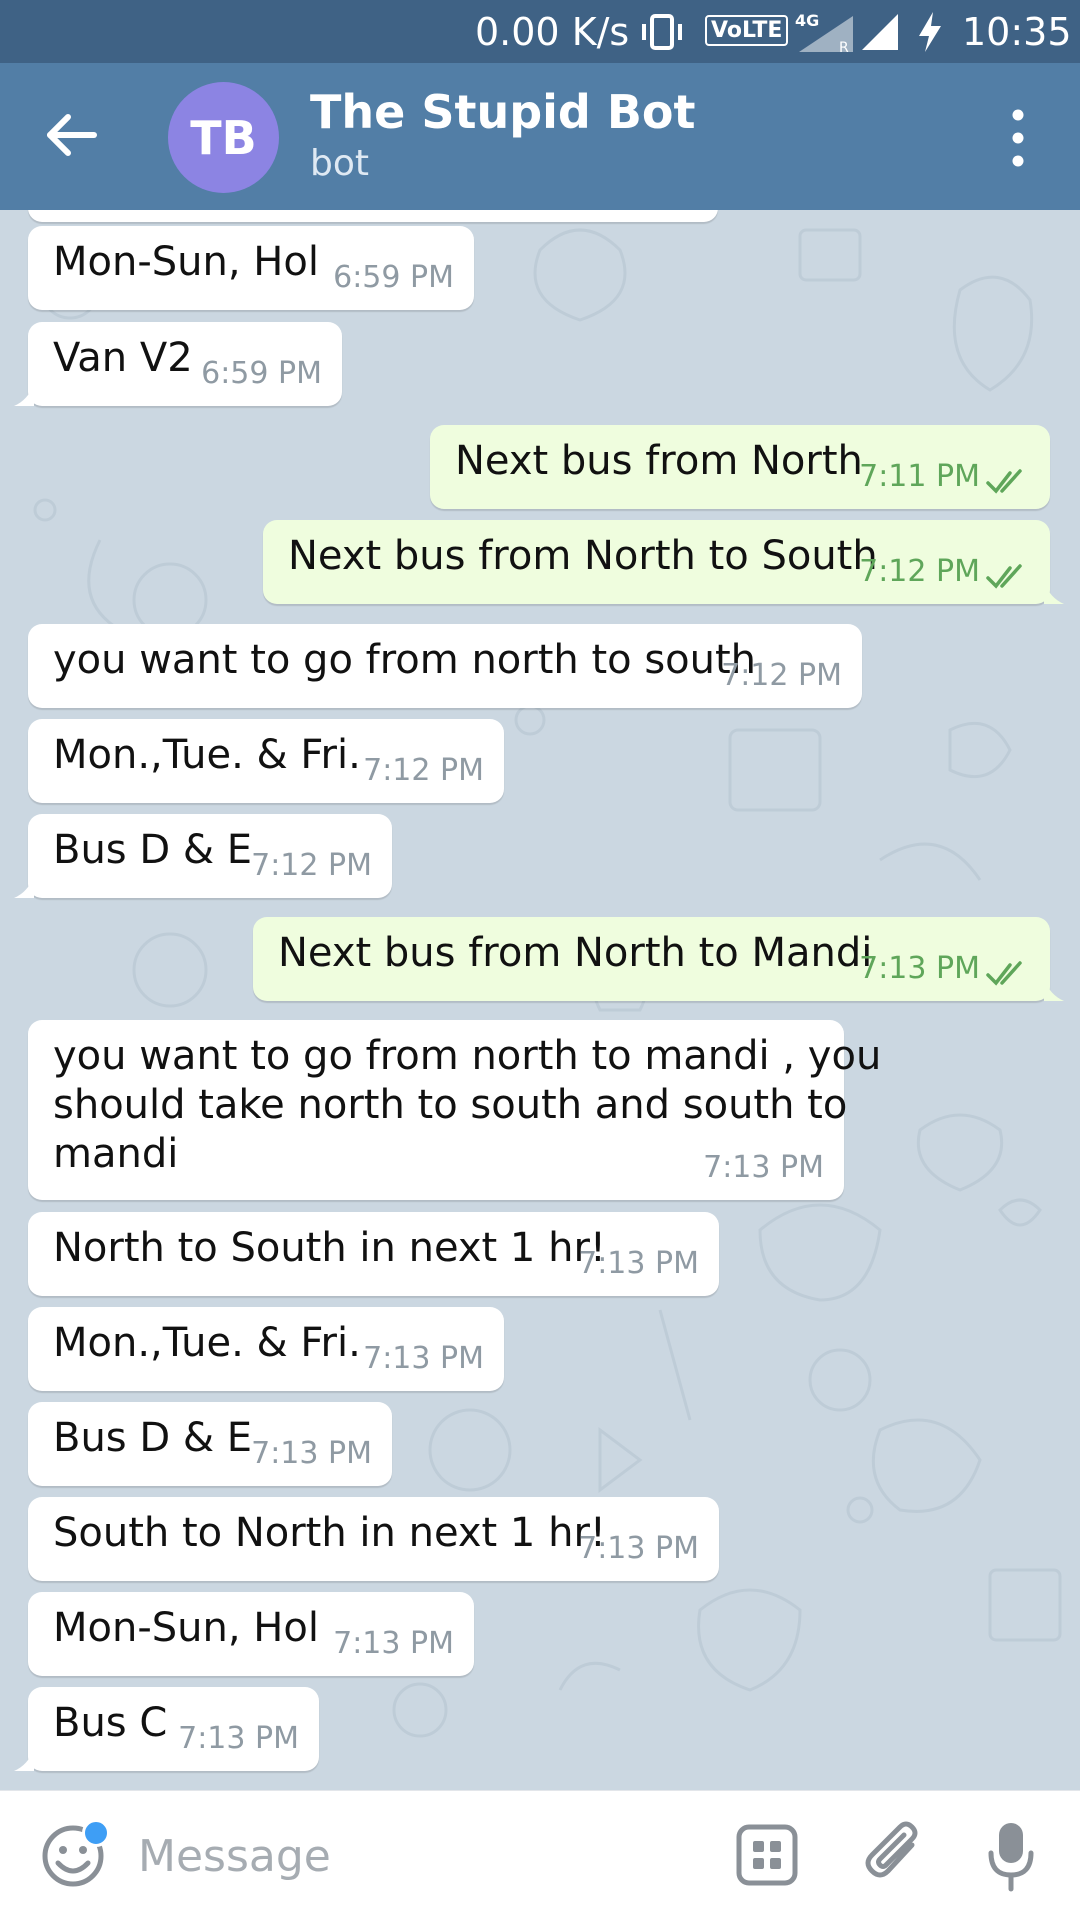 Image resolution: width=1080 pixels, height=1920 pixels. I want to click on paperclip-icon, so click(895, 1855).